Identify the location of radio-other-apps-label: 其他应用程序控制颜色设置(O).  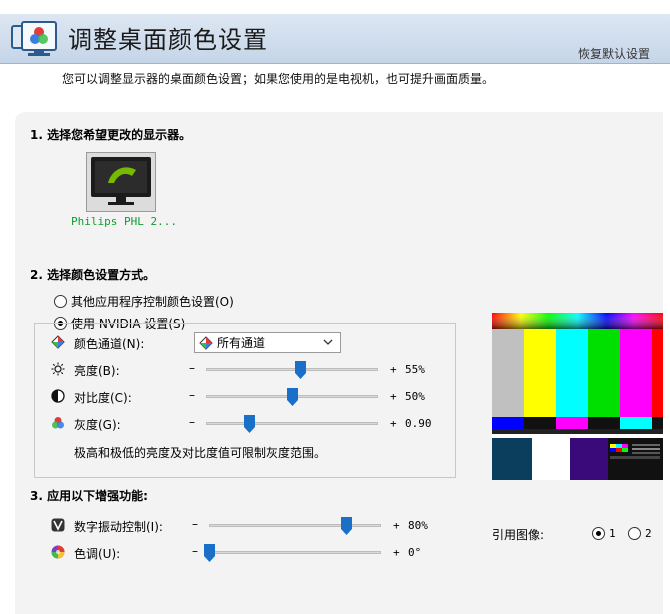
(152, 302).